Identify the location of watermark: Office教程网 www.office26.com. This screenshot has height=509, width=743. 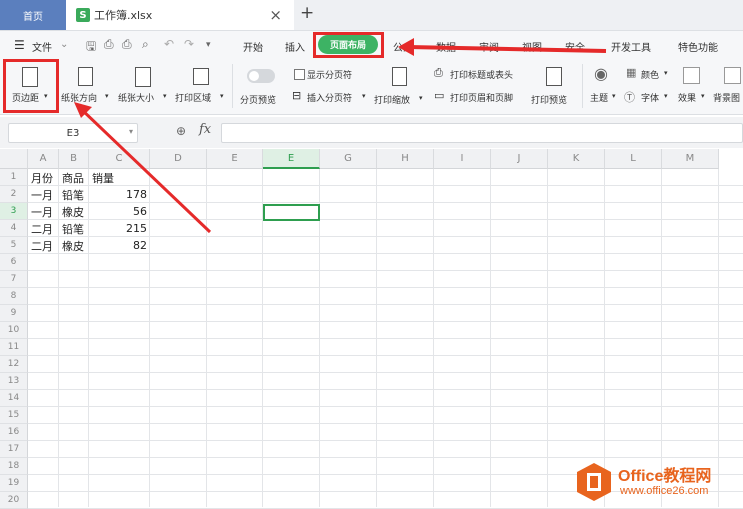
(659, 482).